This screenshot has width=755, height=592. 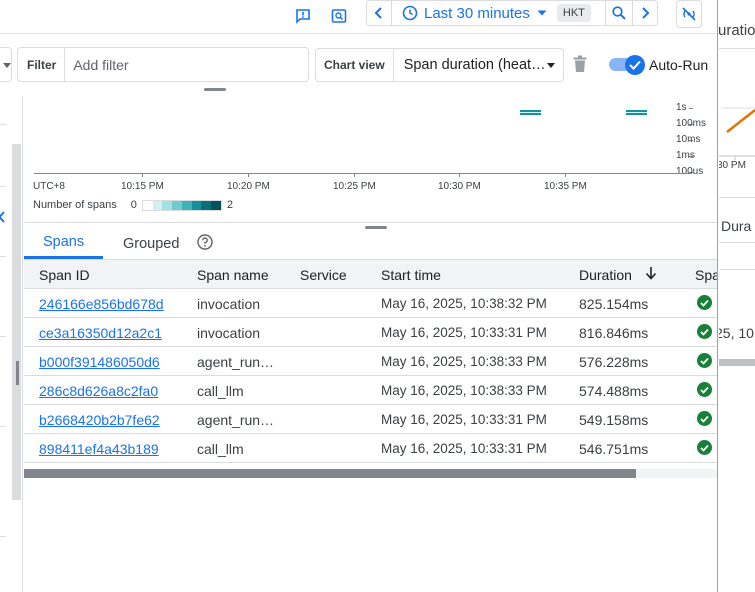 What do you see at coordinates (142, 186) in the screenshot?
I see `x-tick-label: 10:15 PM` at bounding box center [142, 186].